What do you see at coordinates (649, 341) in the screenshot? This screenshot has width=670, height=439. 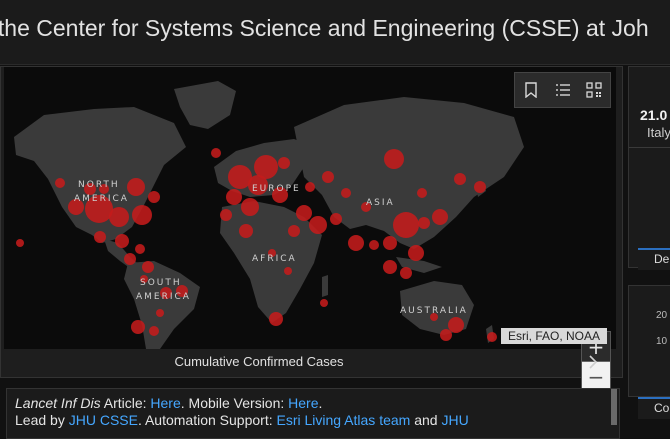 I see `chart-card: 20 10` at bounding box center [649, 341].